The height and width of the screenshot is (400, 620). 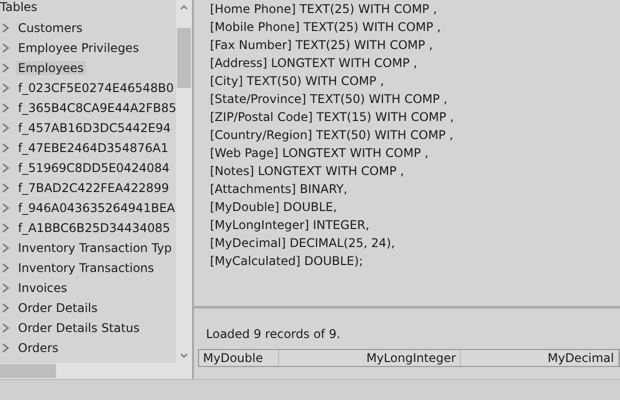 I want to click on tree-item: f_946A043635264941BEA, so click(x=96, y=208).